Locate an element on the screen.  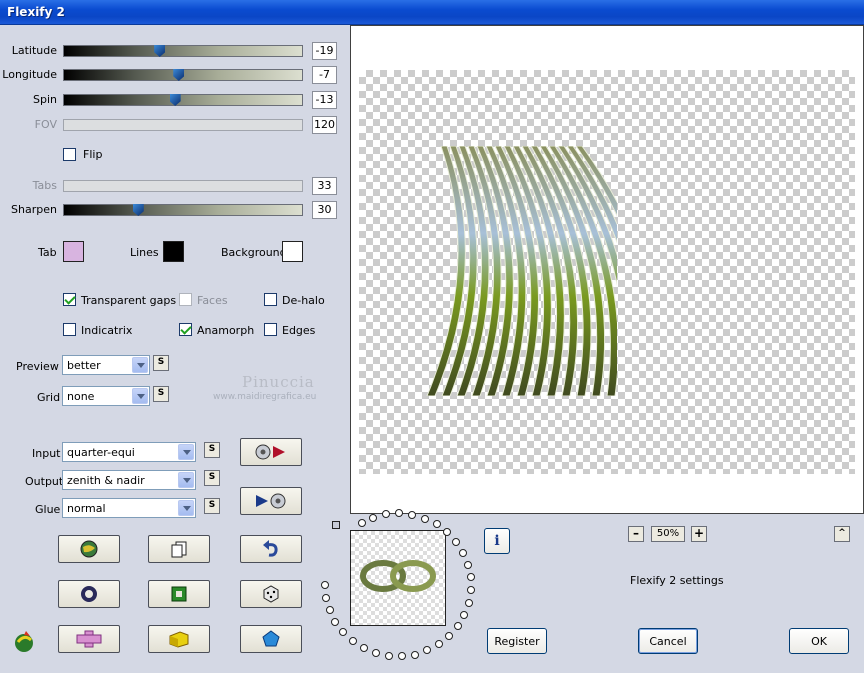
info-button: i is located at coordinates (497, 541).